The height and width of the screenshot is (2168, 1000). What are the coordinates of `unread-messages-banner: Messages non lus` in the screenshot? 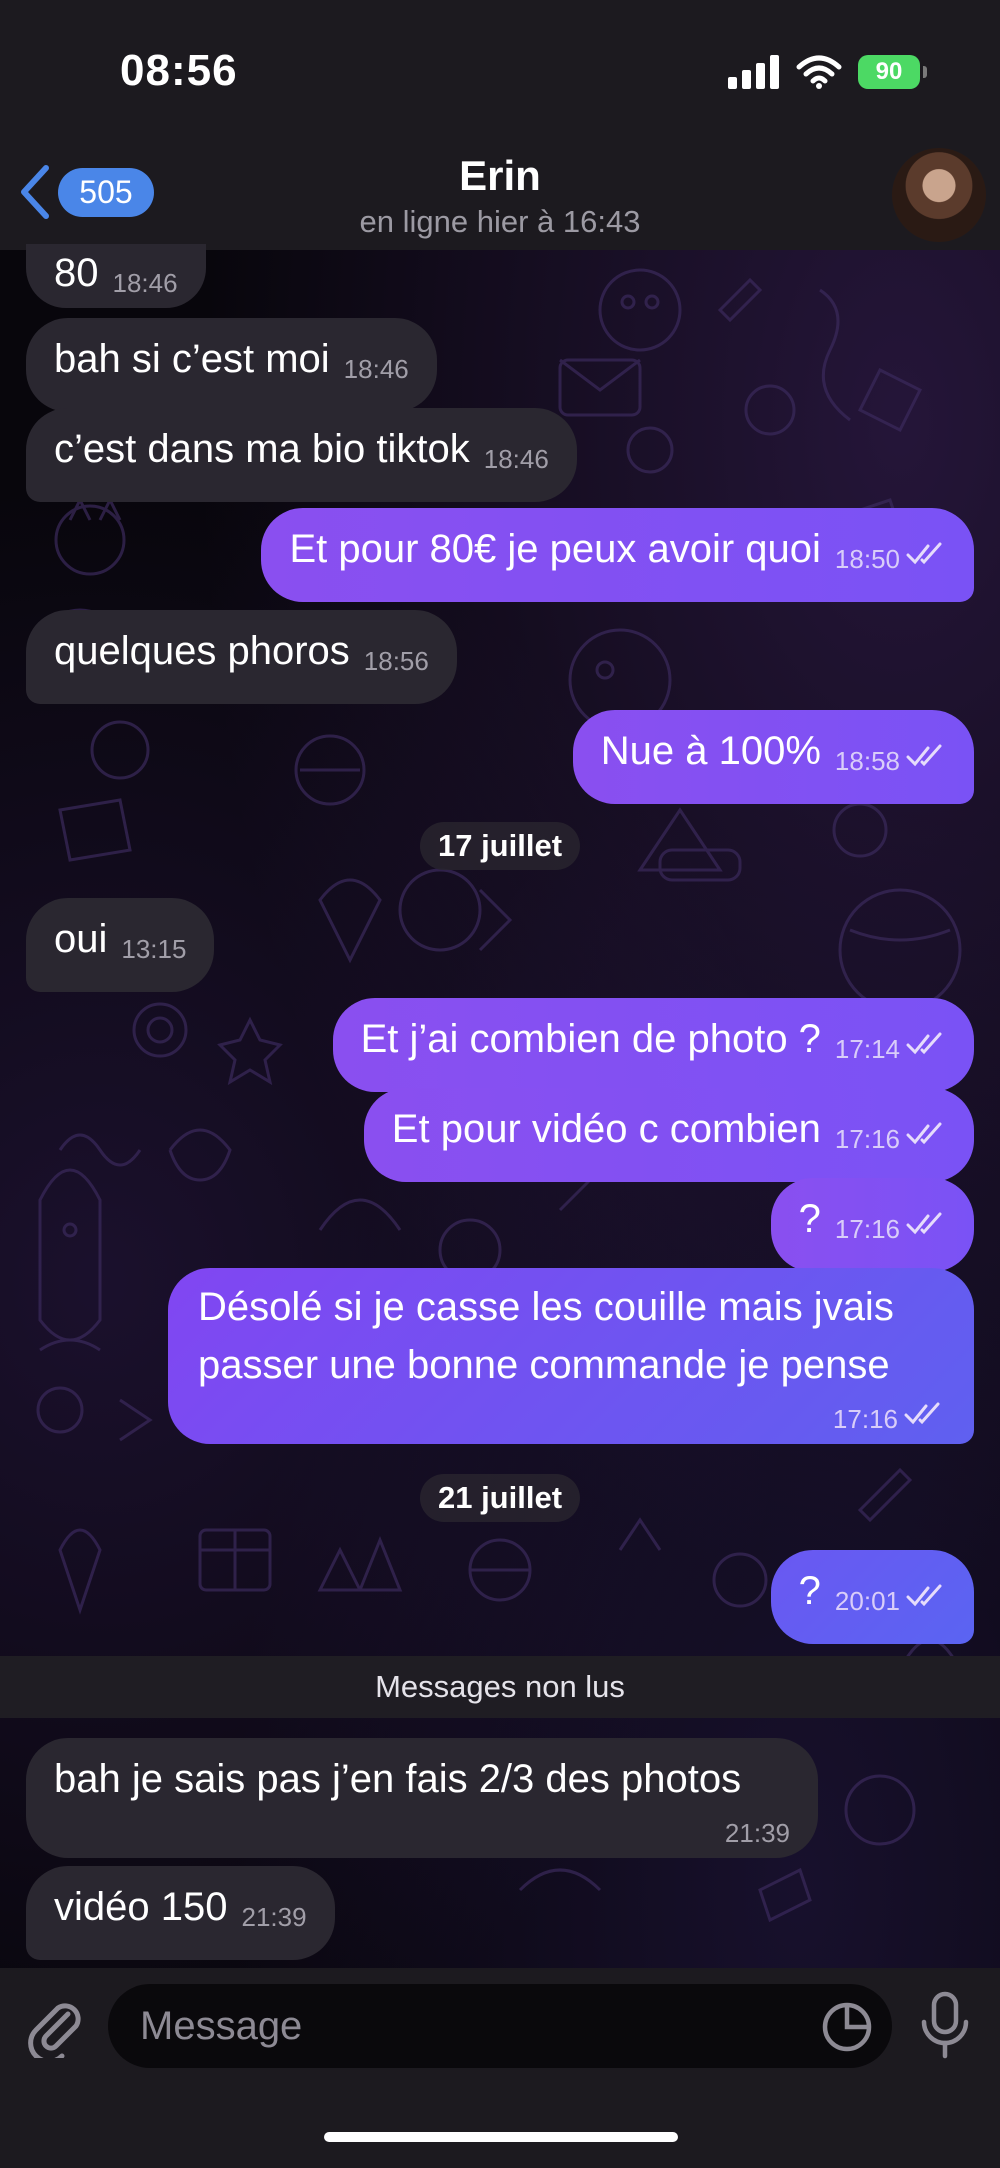 It's located at (500, 1687).